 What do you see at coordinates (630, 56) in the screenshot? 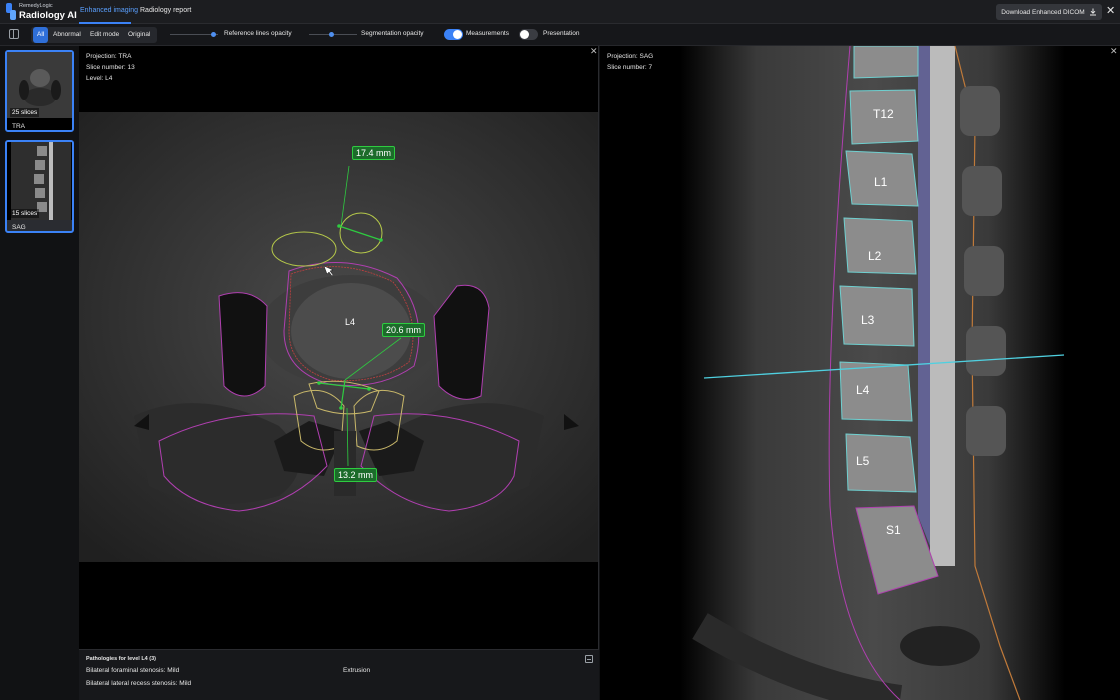
I see `sagittal-projection: Projection: SAG` at bounding box center [630, 56].